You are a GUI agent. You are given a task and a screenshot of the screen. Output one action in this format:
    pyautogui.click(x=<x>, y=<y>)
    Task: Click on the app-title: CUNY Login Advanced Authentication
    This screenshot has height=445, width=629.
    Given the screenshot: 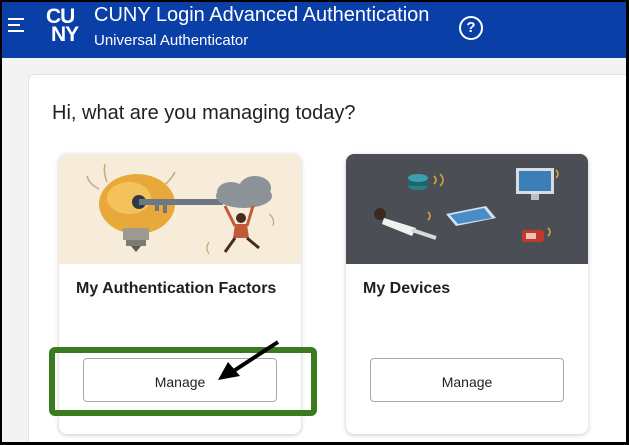 What is the action you would take?
    pyautogui.click(x=262, y=15)
    